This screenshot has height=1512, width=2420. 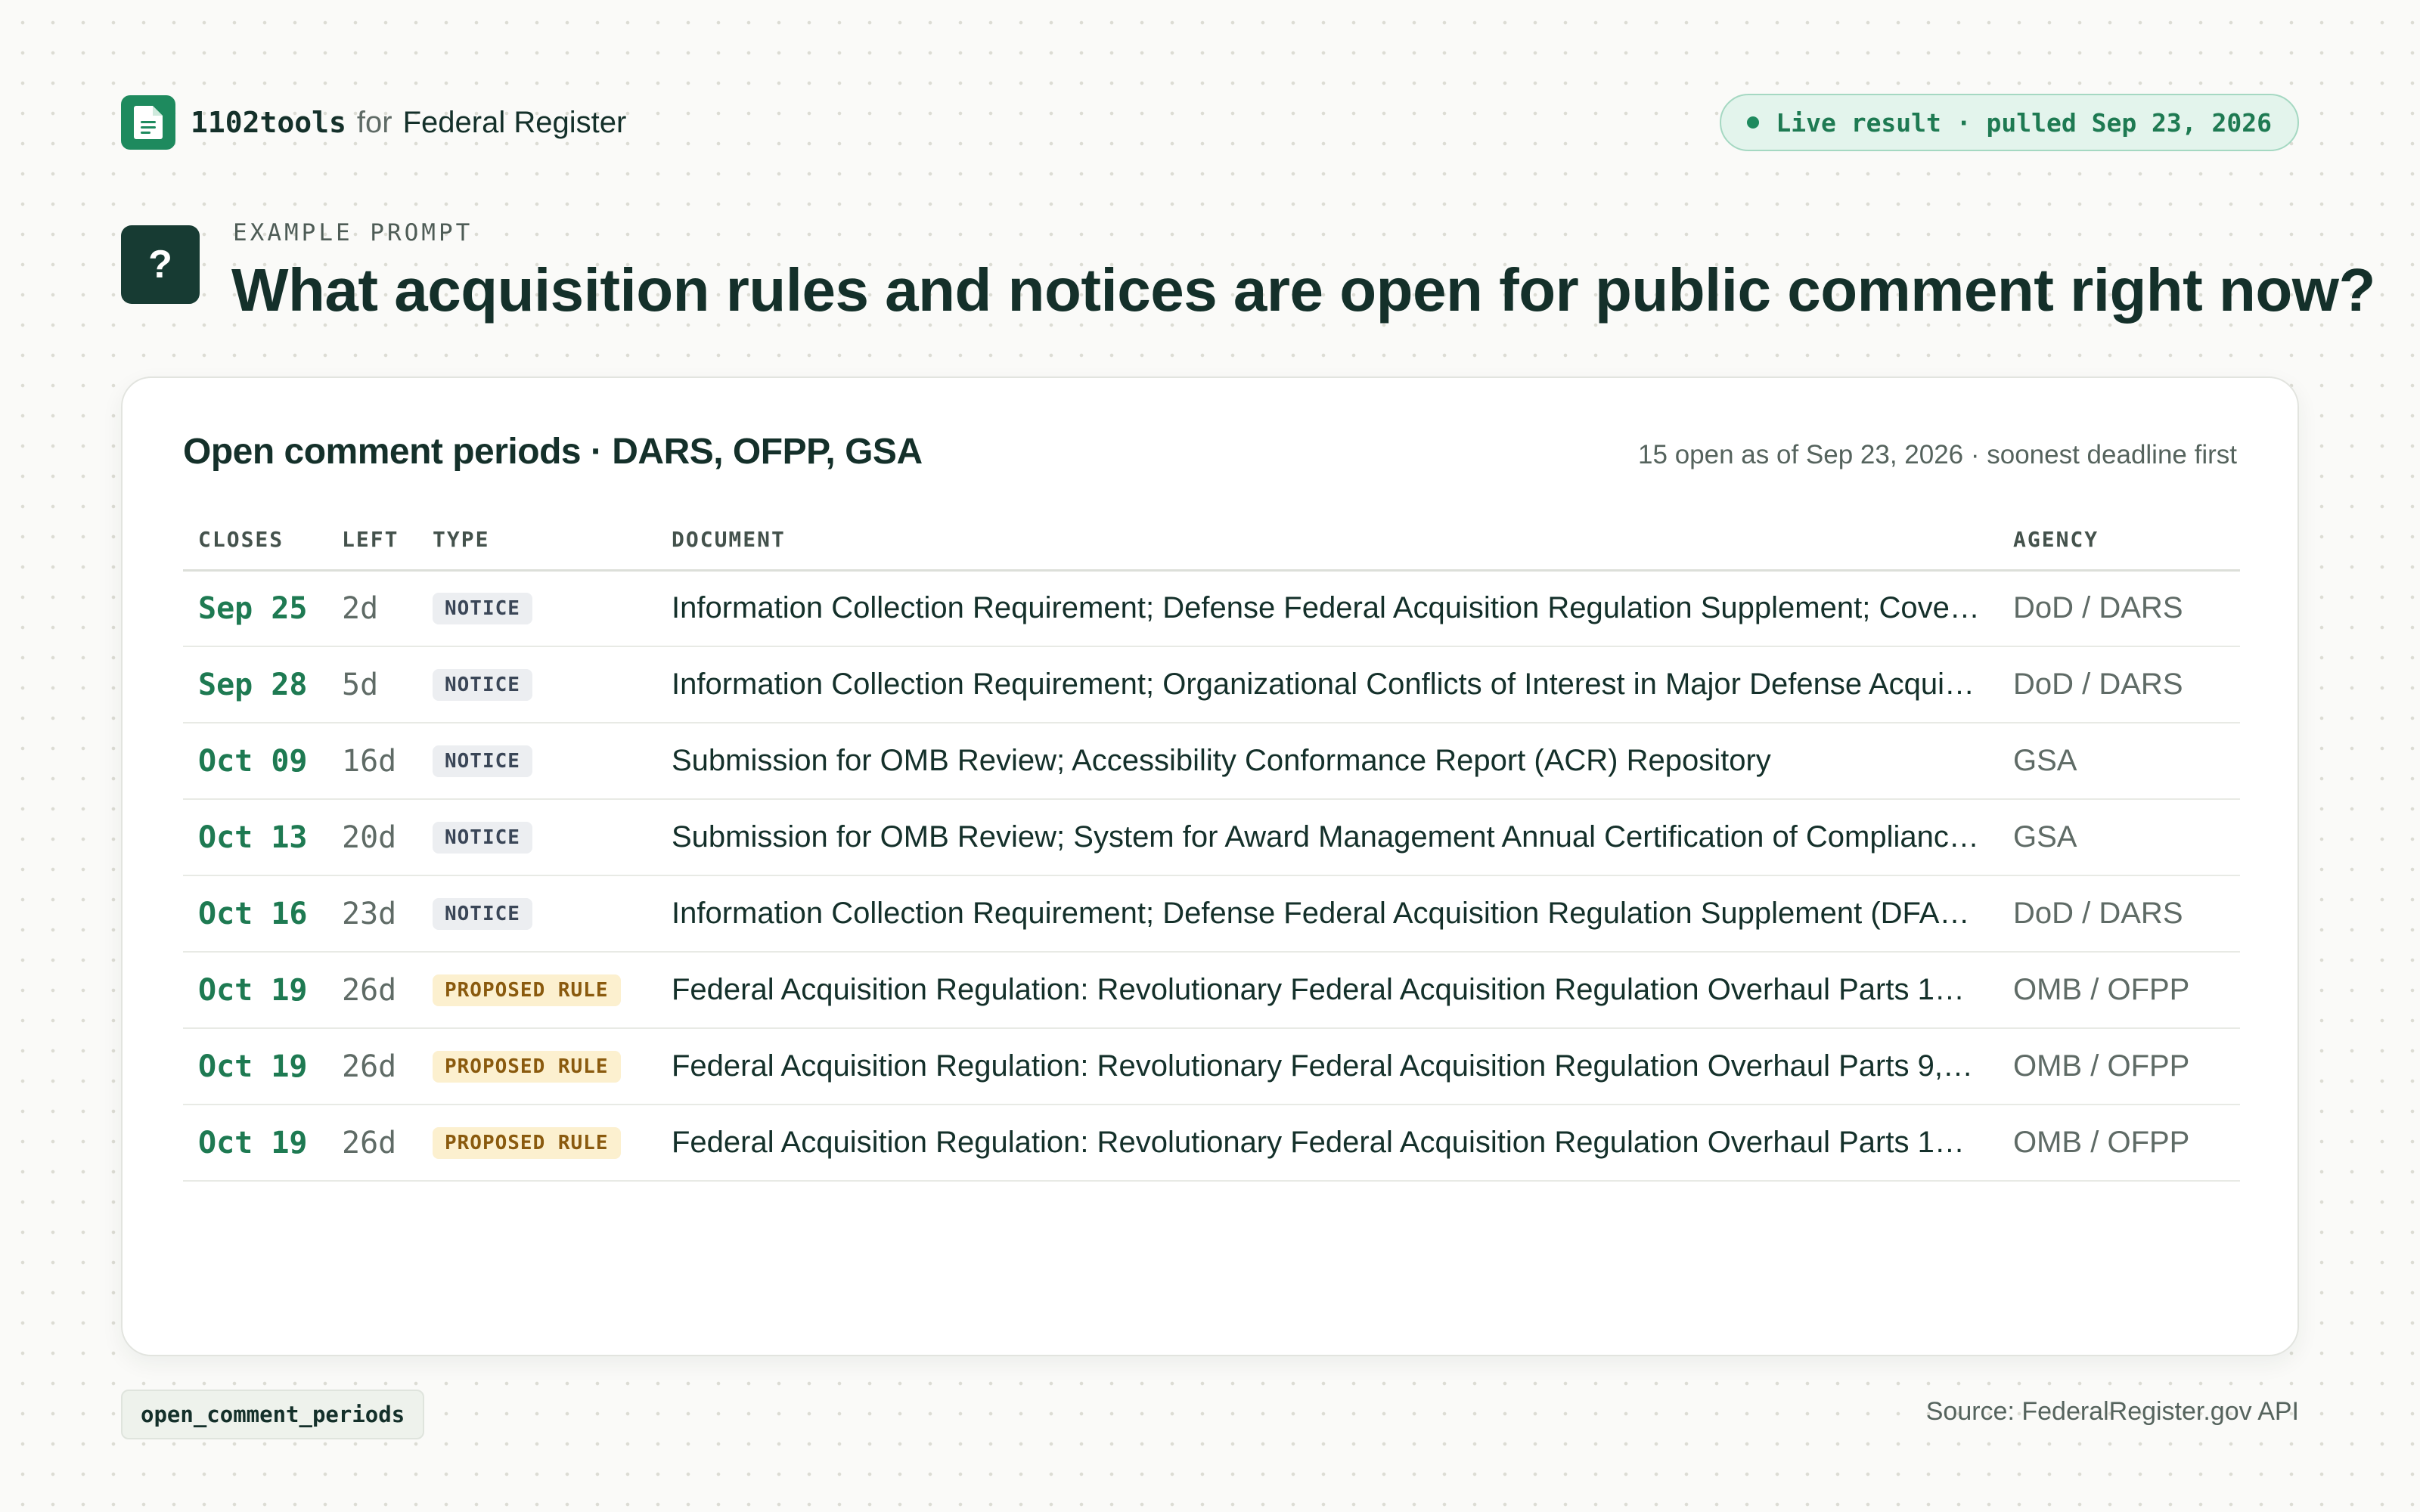 I want to click on brand-connector: for, so click(x=374, y=122).